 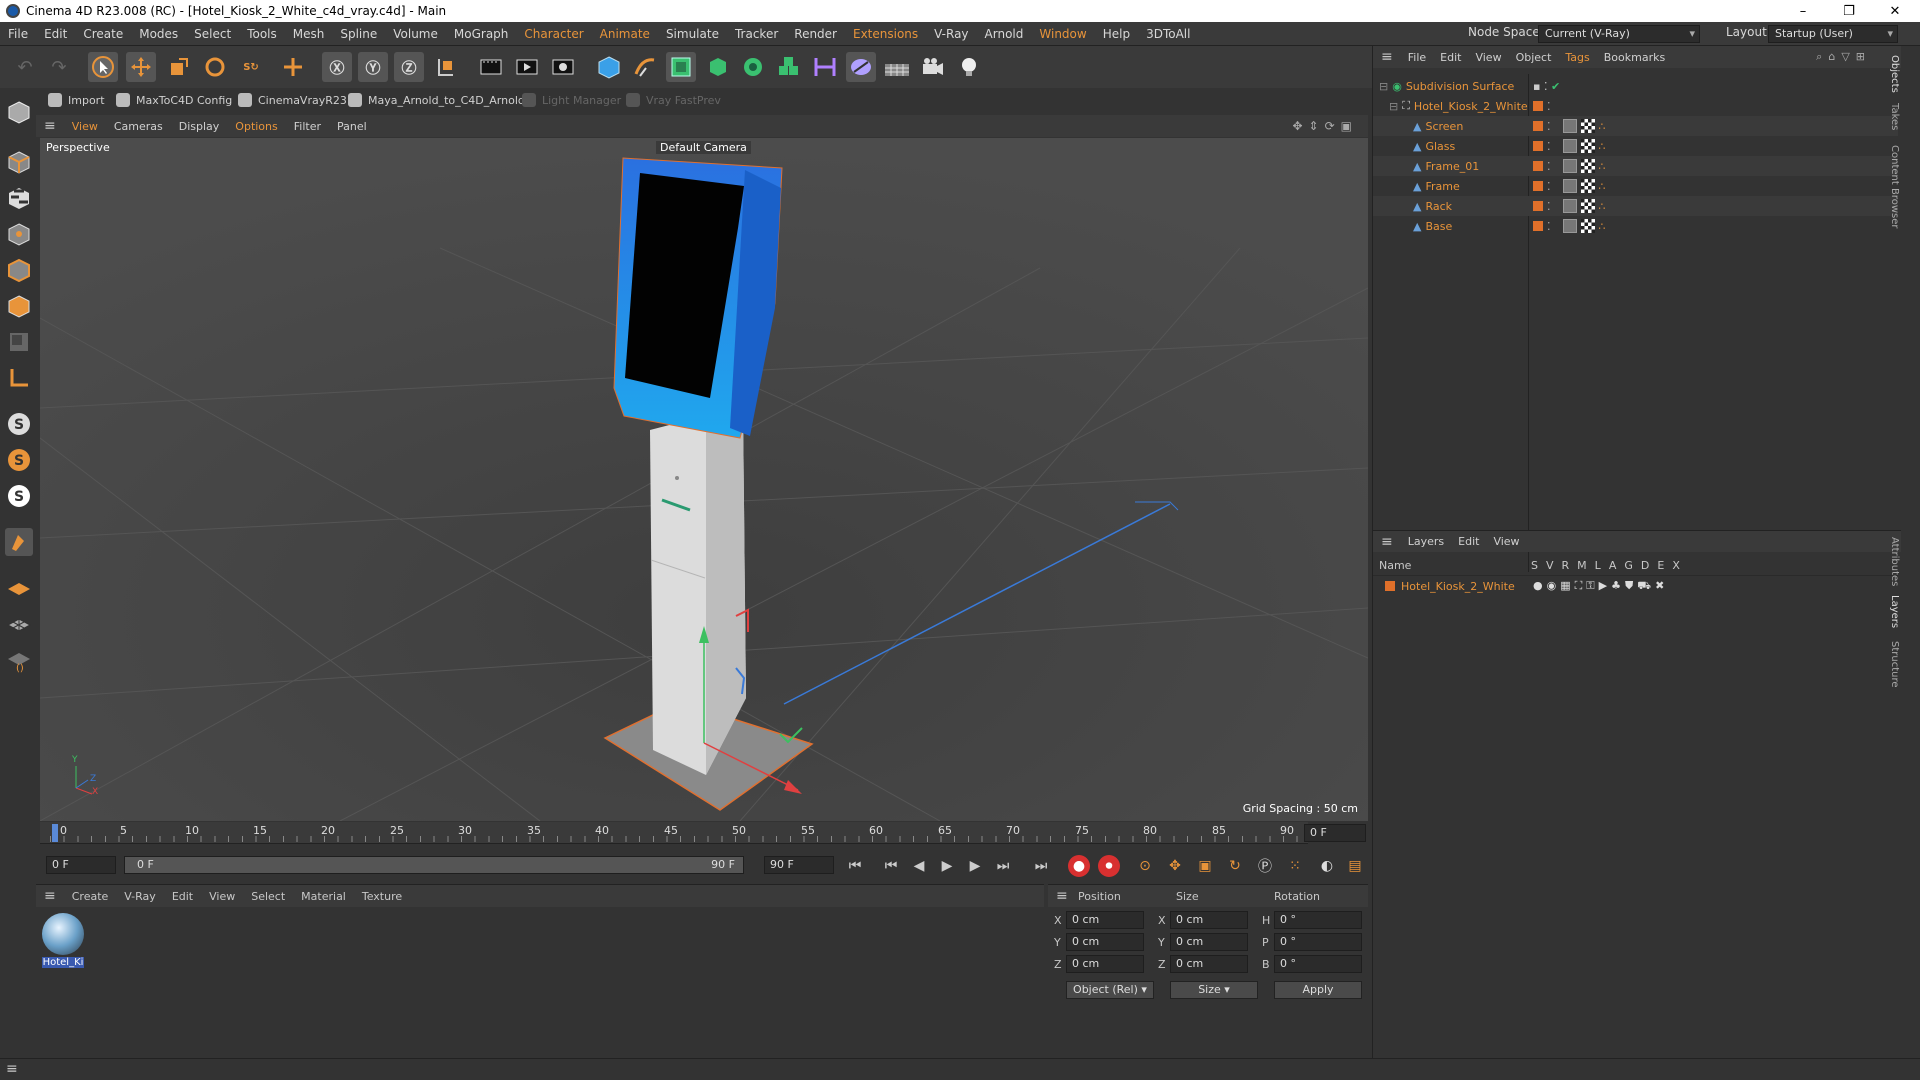 I want to click on mat-menu-vray: V-Ray, so click(x=140, y=896).